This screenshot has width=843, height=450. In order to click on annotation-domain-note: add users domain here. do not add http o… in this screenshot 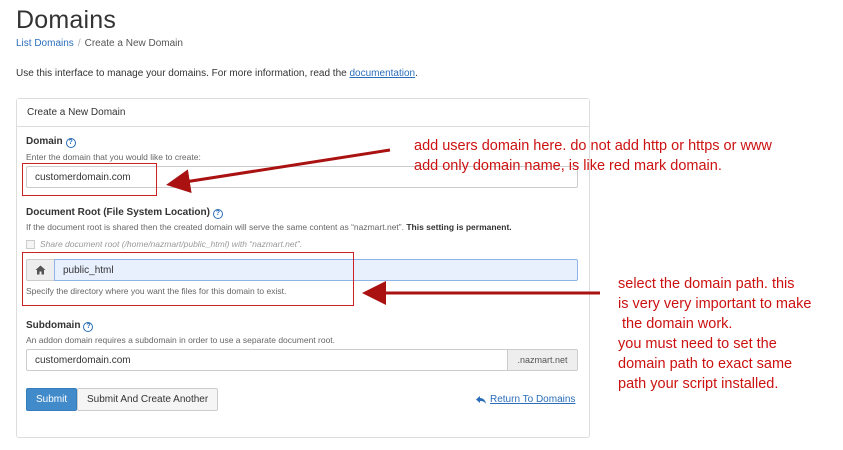, I will do `click(593, 156)`.